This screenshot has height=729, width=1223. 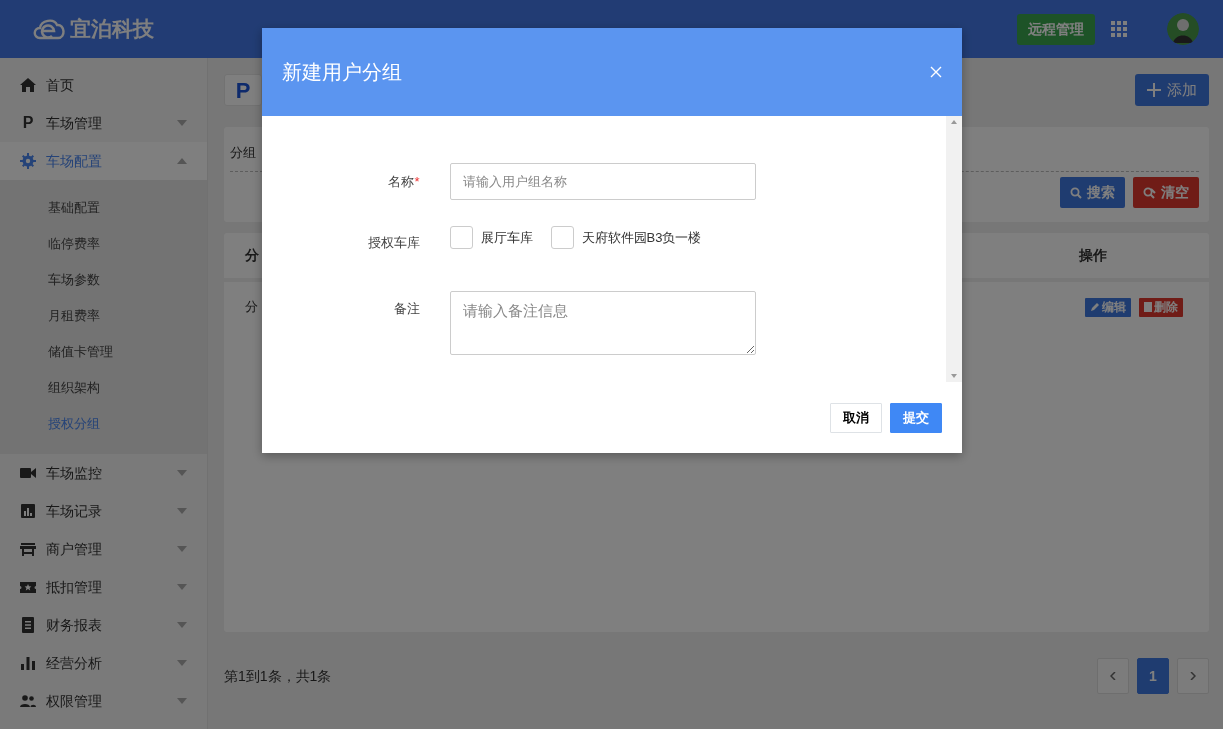 I want to click on menu-label: 抵扣管理, so click(x=74, y=587).